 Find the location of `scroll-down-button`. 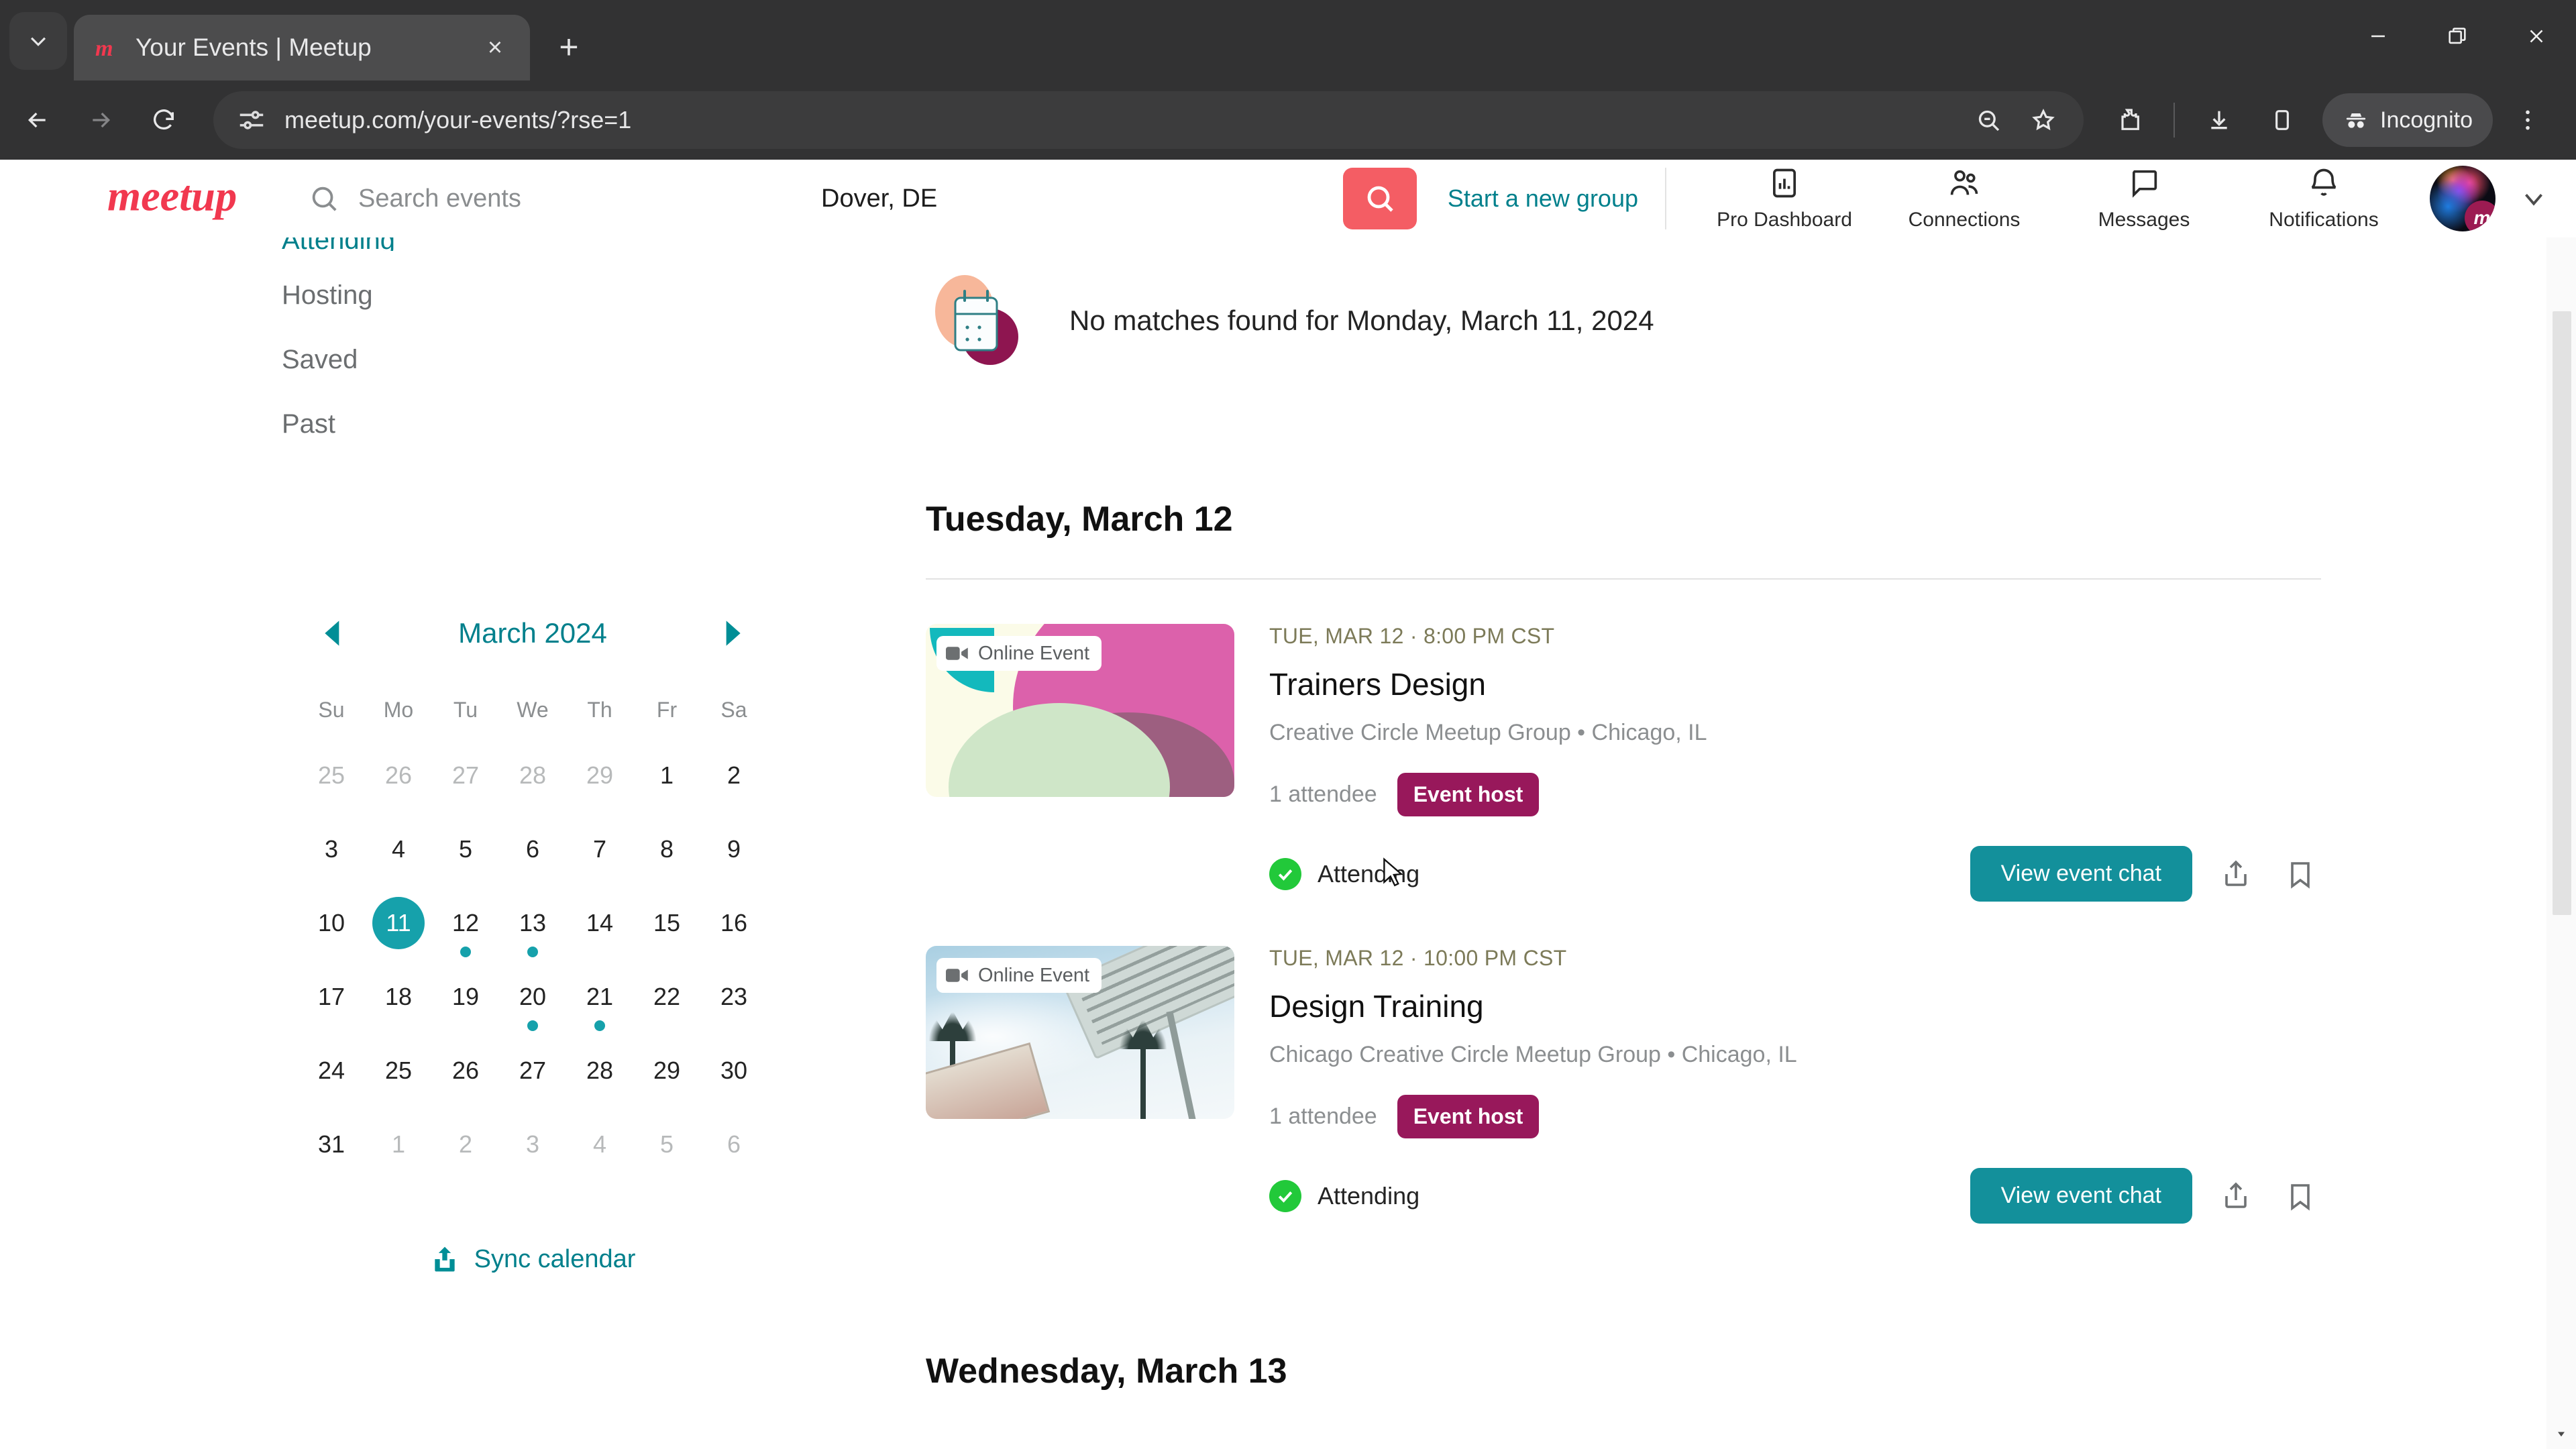

scroll-down-button is located at coordinates (2561, 1434).